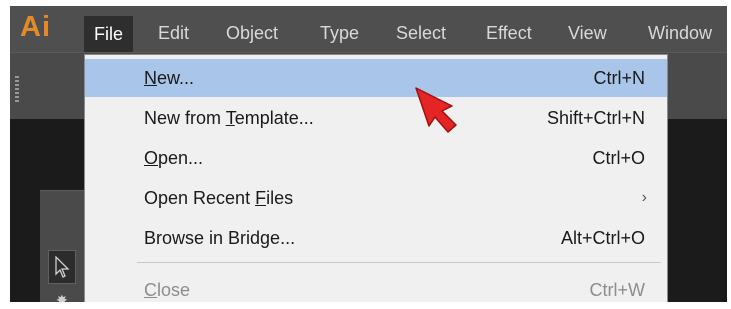 The image size is (731, 309). I want to click on magic-wand-icon: ✸, so click(62, 297).